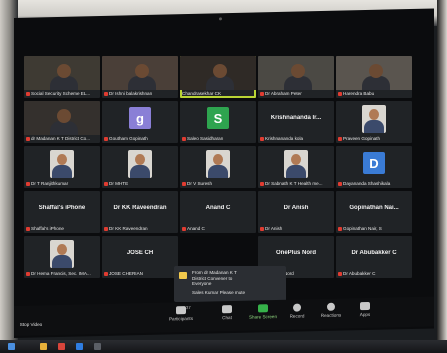  I want to click on participant-name-label: Saleo Sasidharan, so click(218, 139).